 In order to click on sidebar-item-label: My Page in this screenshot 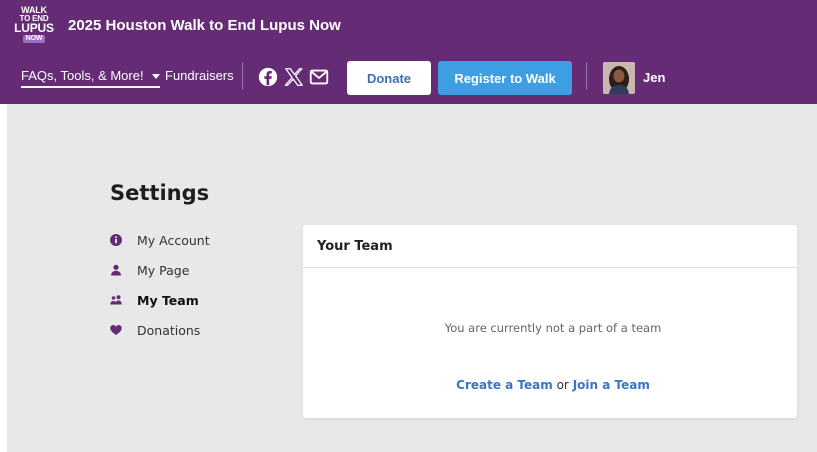, I will do `click(163, 270)`.